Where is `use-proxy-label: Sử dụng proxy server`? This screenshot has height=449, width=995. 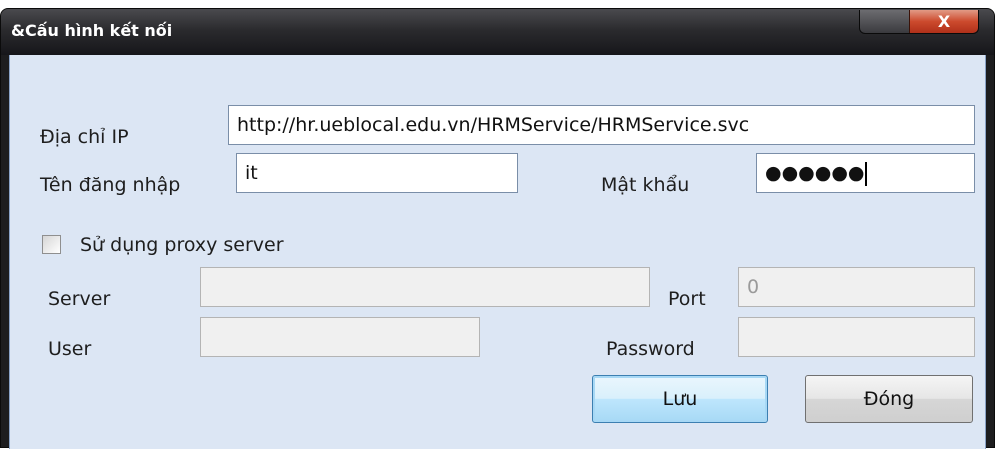
use-proxy-label: Sử dụng proxy server is located at coordinates (182, 245).